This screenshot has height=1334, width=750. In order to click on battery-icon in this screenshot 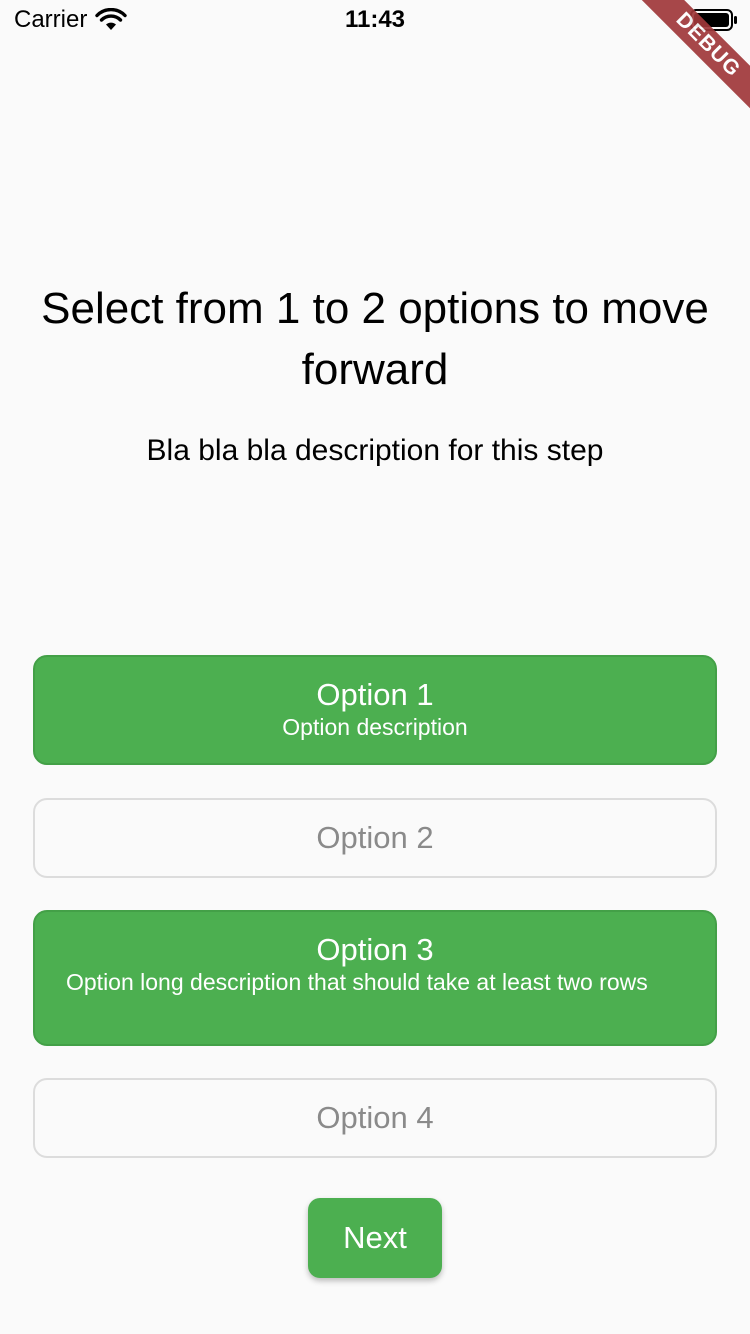, I will do `click(713, 20)`.